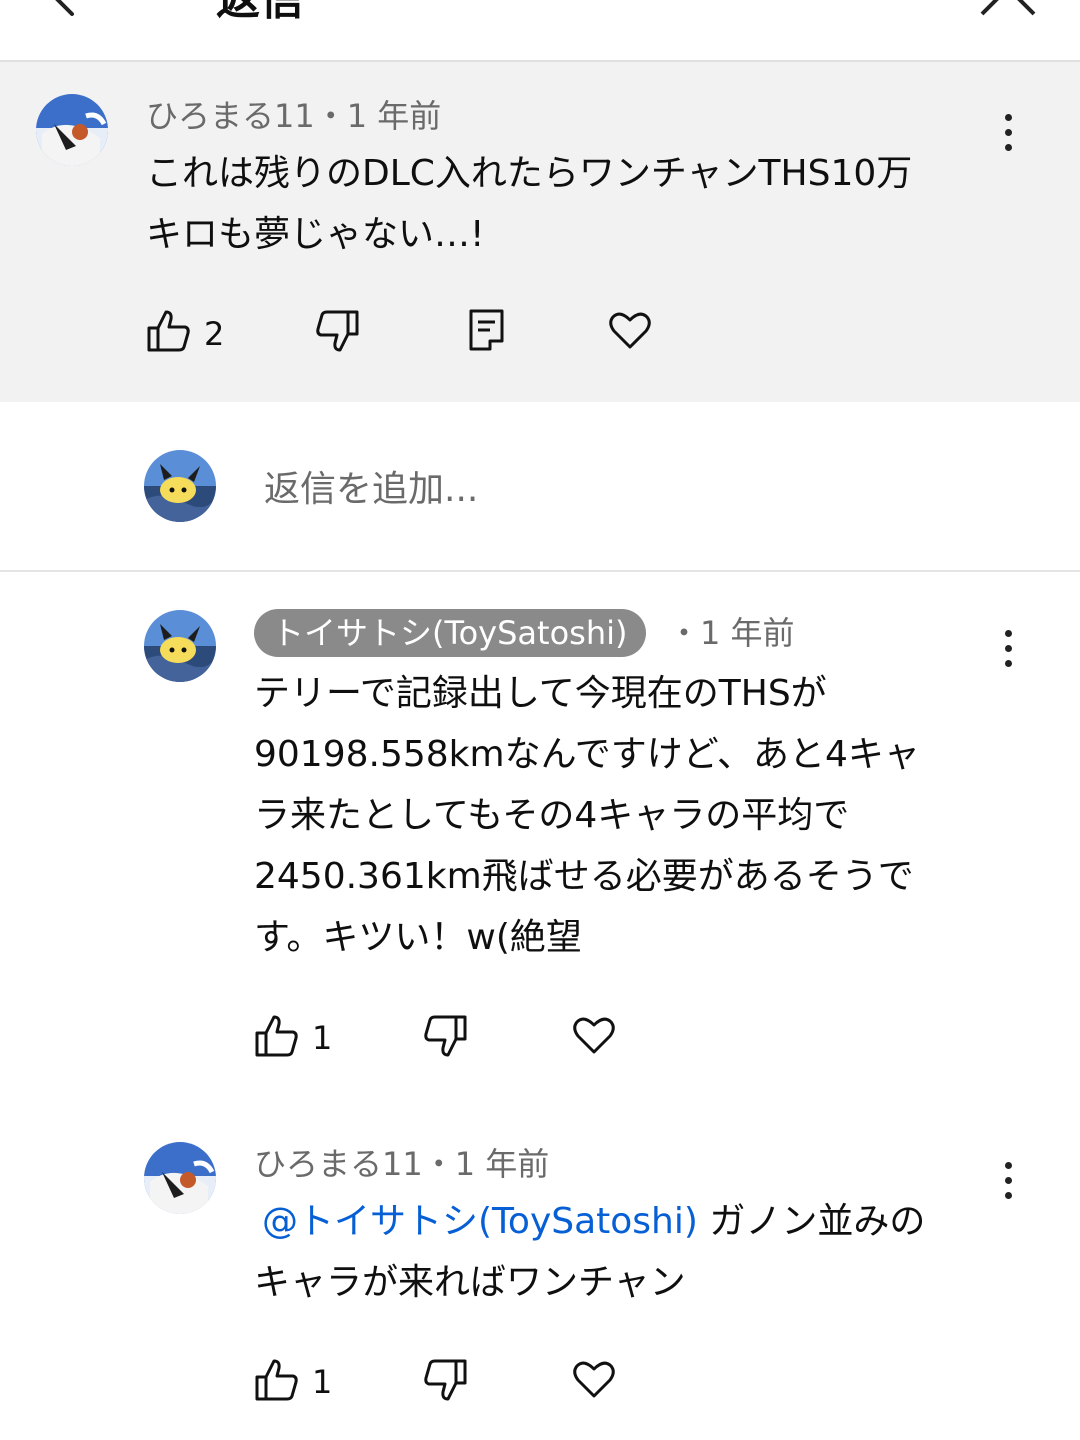 The width and height of the screenshot is (1080, 1440). I want to click on my-avatar, so click(180, 486).